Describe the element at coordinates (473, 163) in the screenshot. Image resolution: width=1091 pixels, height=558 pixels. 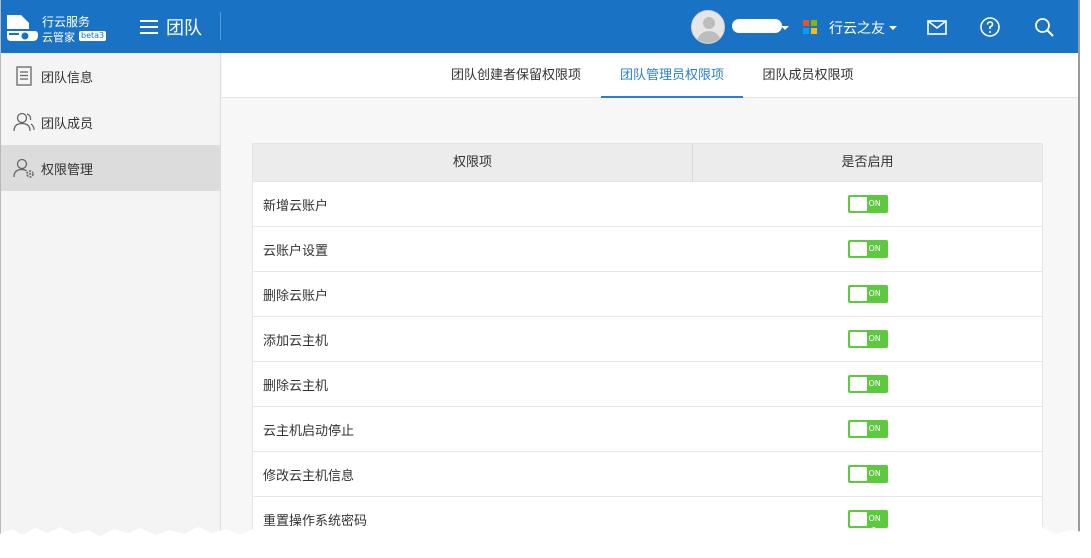
I see `column-header-permission: 权限项` at that location.